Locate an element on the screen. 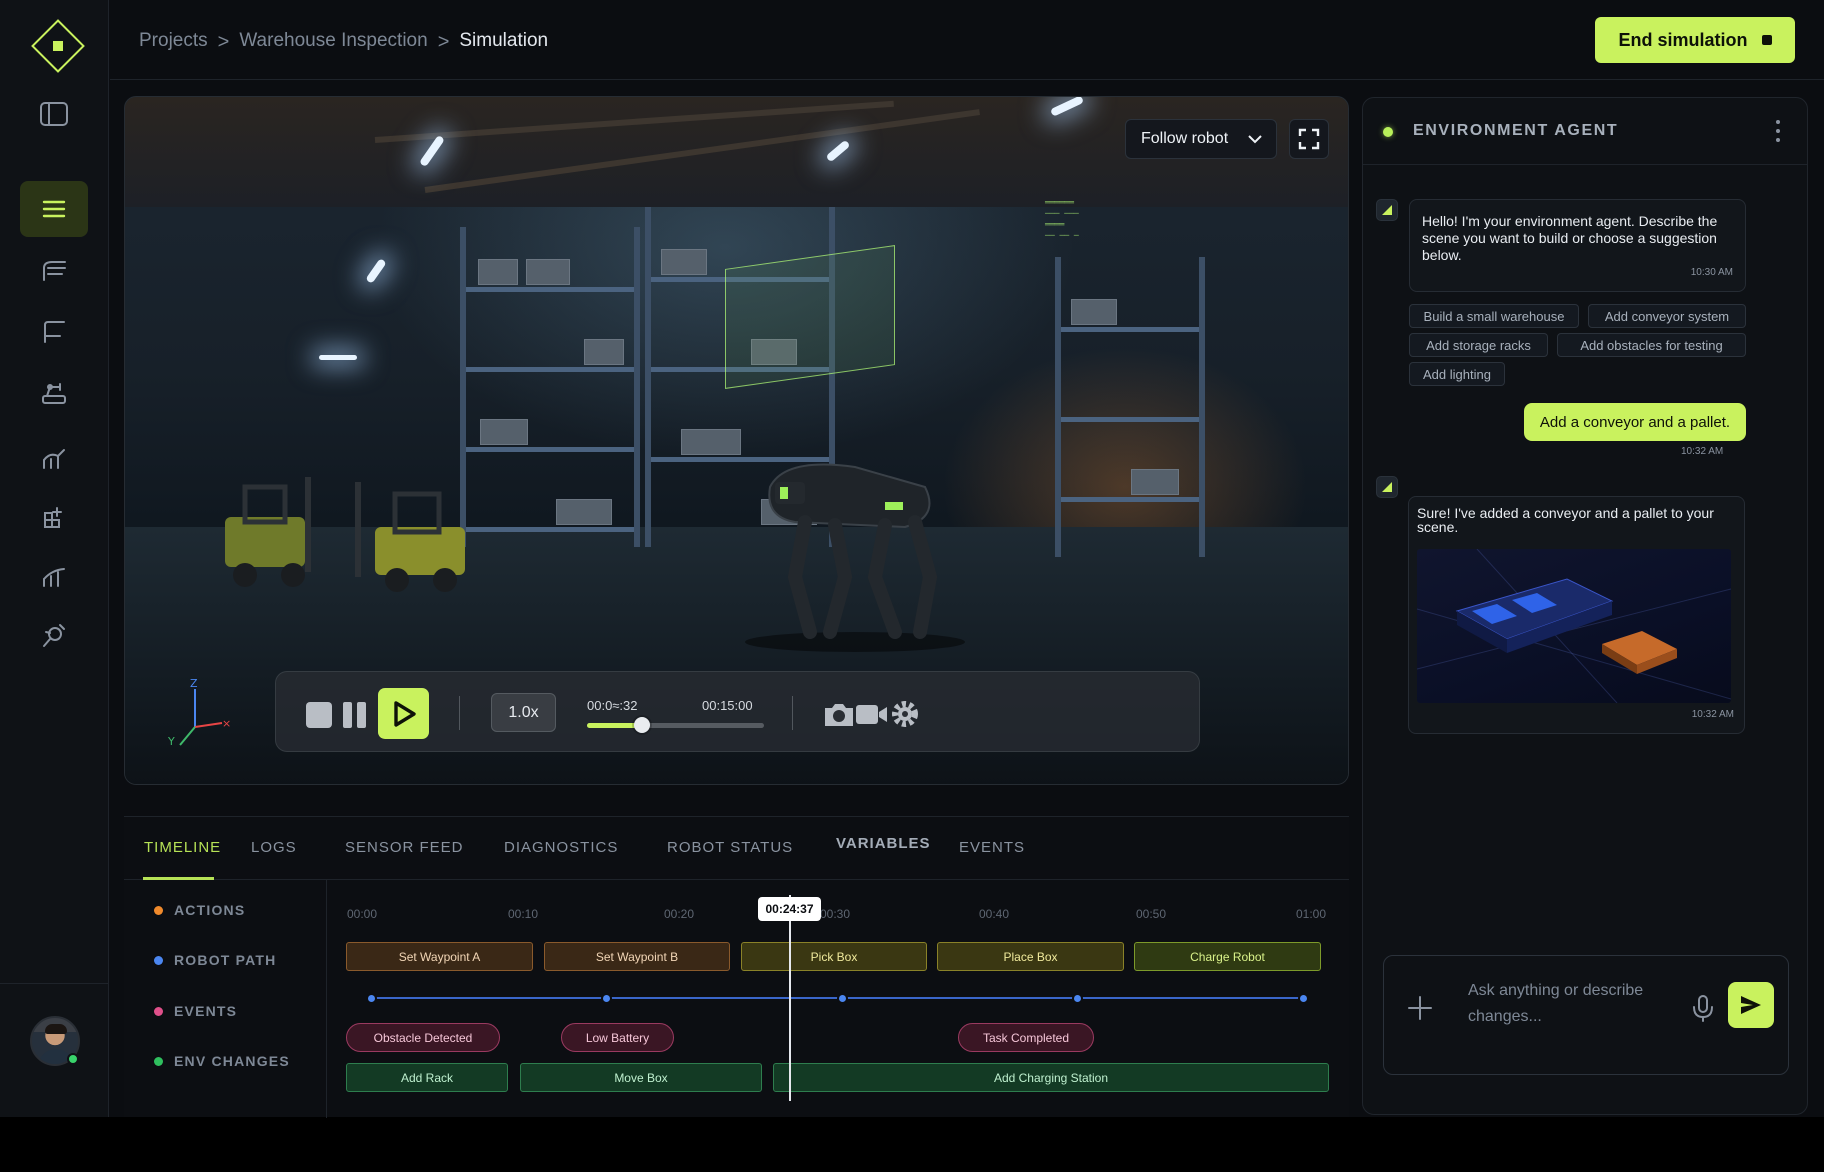  track-robot-path: ROBOT PATH is located at coordinates (215, 960).